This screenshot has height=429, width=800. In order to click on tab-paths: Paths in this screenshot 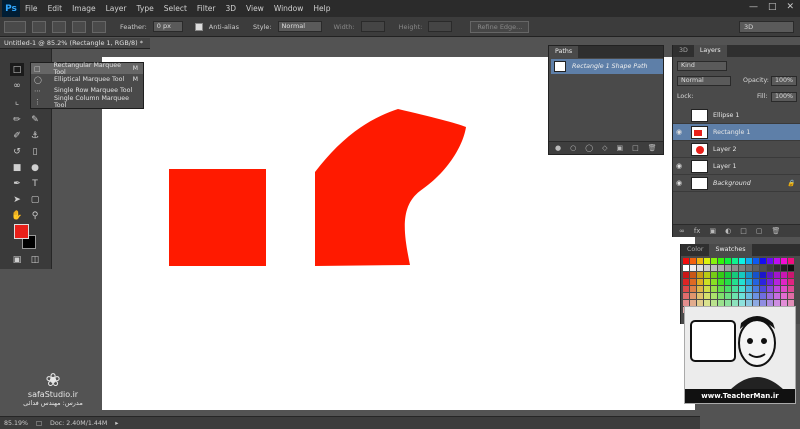, I will do `click(564, 52)`.